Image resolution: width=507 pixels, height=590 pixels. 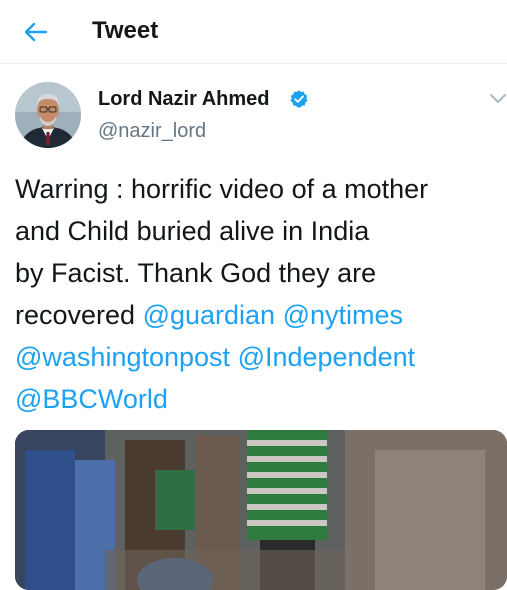 What do you see at coordinates (196, 273) in the screenshot?
I see `tweet-text-line: by Facist. Thank God they are` at bounding box center [196, 273].